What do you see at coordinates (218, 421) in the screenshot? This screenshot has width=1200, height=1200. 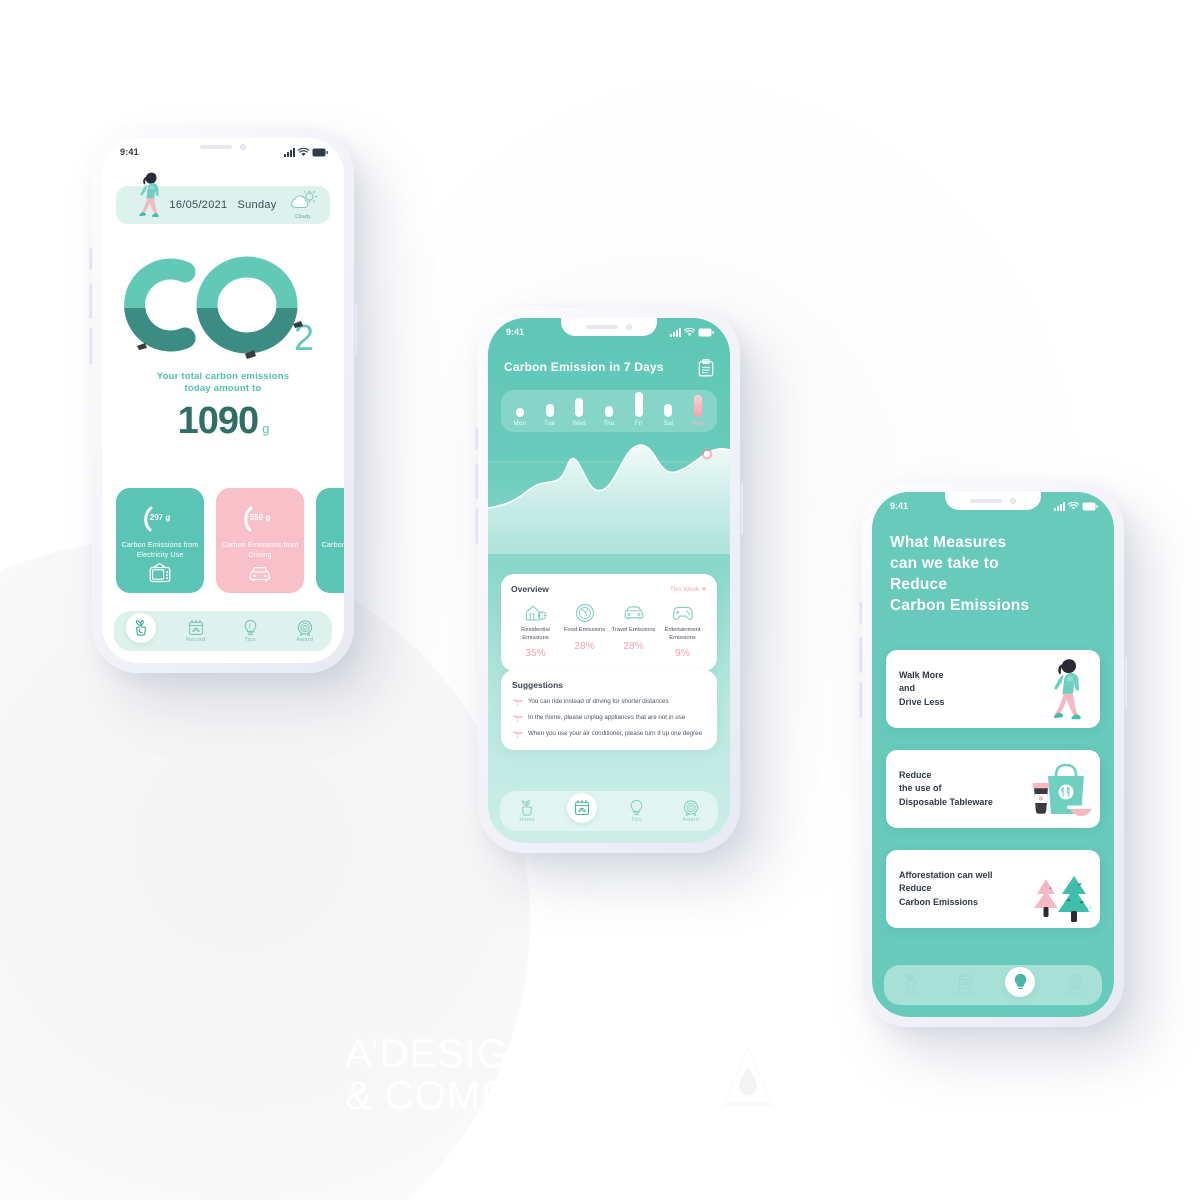 I see `total-number: 1090` at bounding box center [218, 421].